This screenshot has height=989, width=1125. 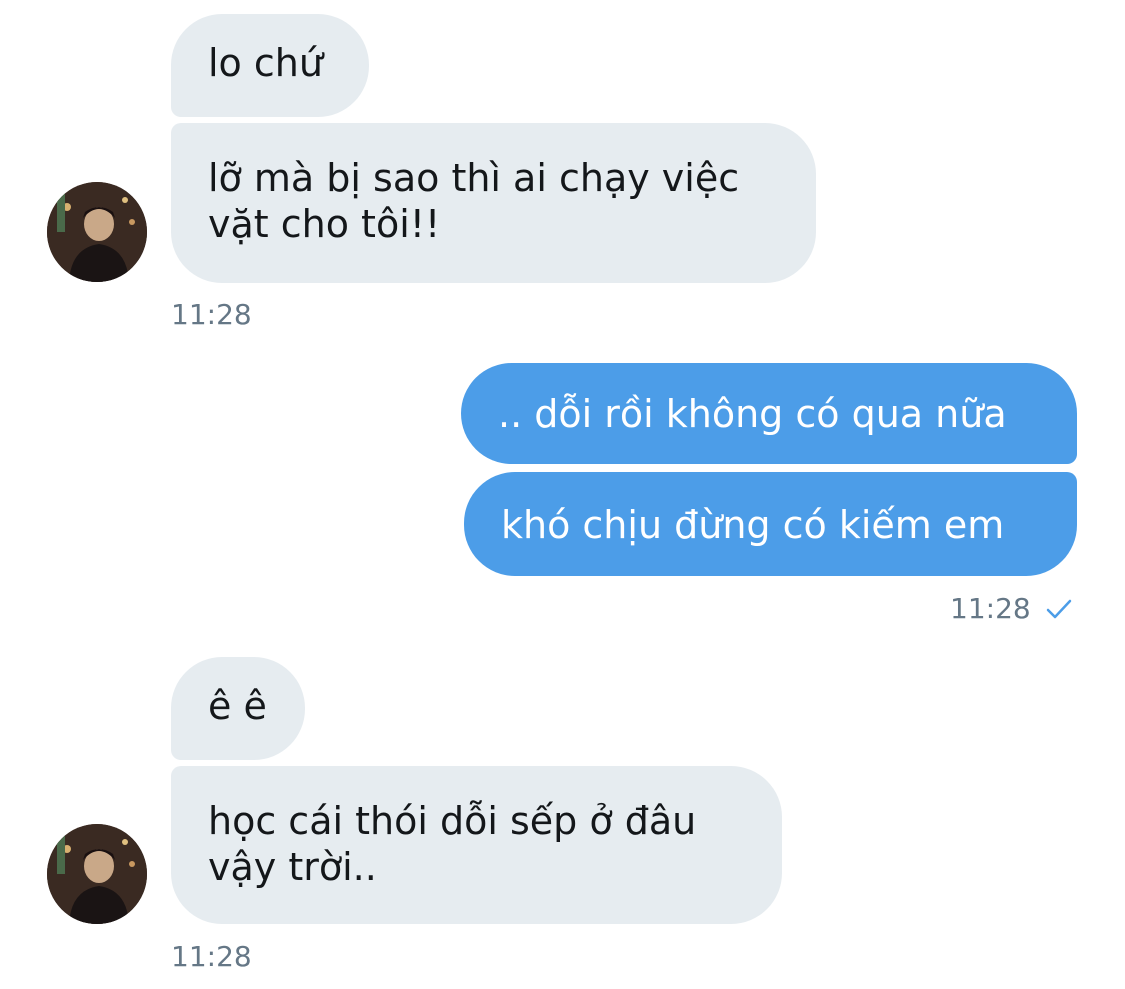 I want to click on message-bubble-outgoing: khó chịu đừng có kiếm em, so click(x=770, y=524).